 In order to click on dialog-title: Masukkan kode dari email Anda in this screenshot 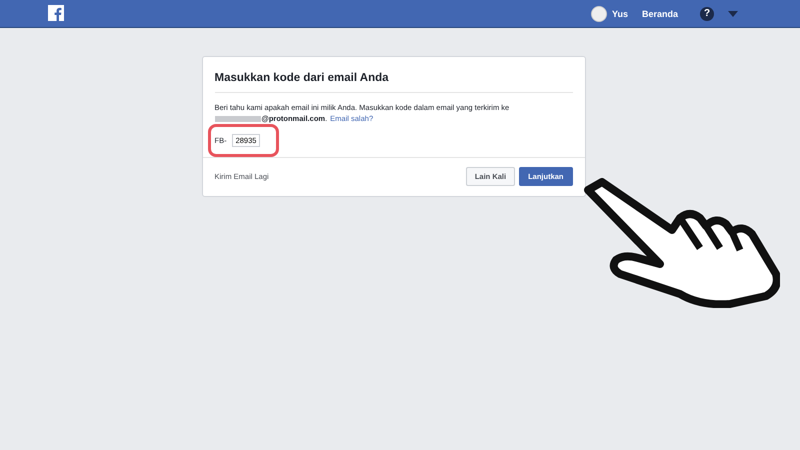, I will do `click(393, 75)`.